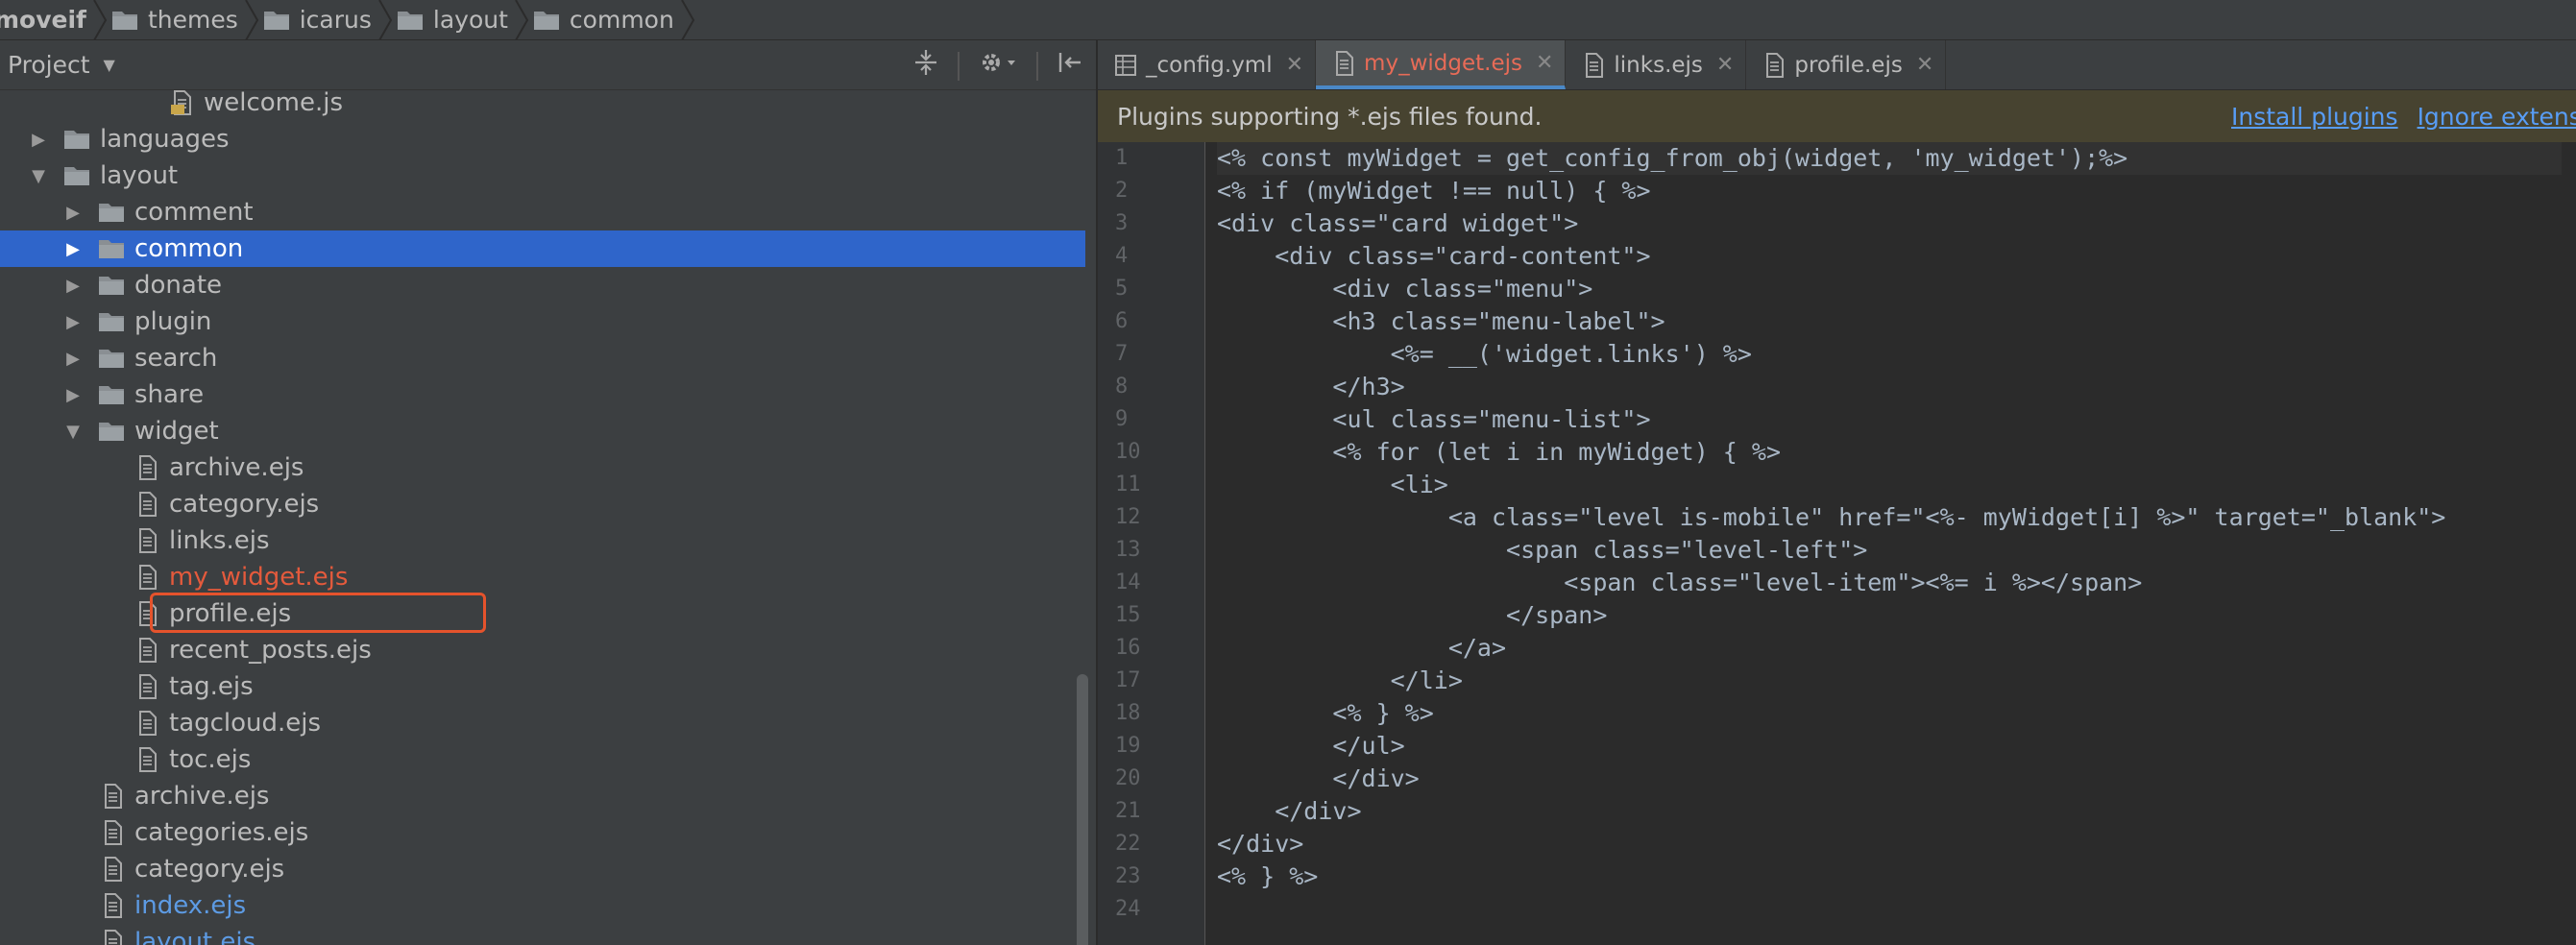  I want to click on table-icon, so click(1125, 65).